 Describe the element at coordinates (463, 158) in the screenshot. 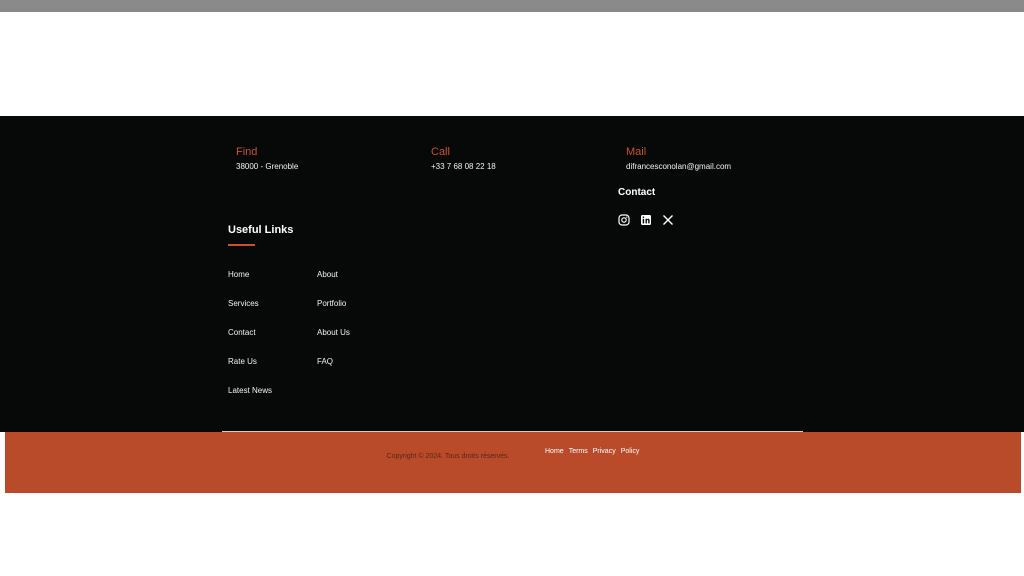

I see `call-block: Call +33 7 68 08 22 18` at that location.